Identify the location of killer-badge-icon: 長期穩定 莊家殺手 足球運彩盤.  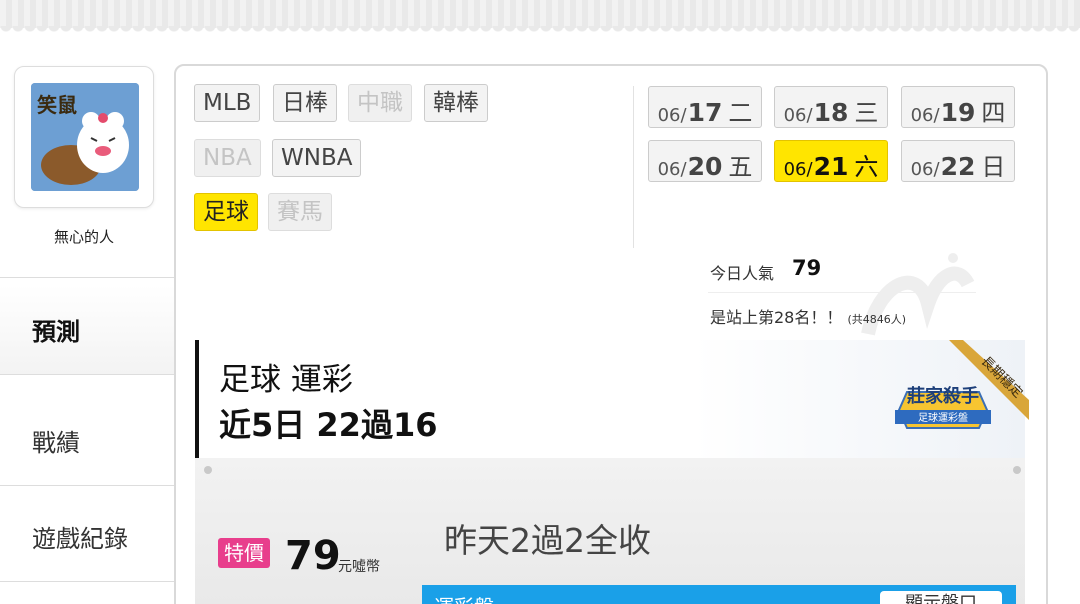
(962, 384).